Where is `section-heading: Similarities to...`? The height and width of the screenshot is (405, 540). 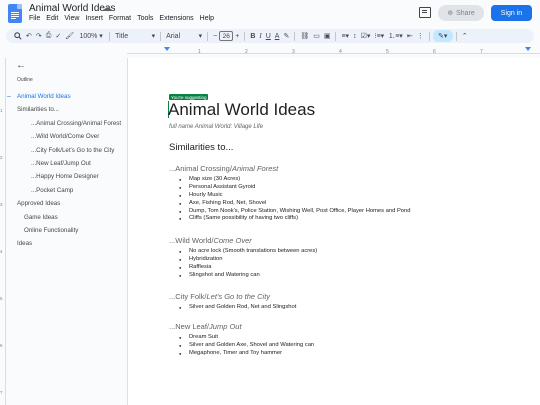 section-heading: Similarities to... is located at coordinates (201, 147).